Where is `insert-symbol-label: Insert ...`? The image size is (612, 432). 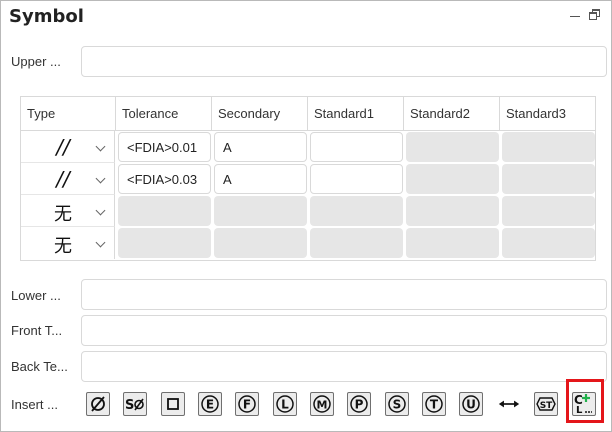 insert-symbol-label: Insert ... is located at coordinates (34, 404).